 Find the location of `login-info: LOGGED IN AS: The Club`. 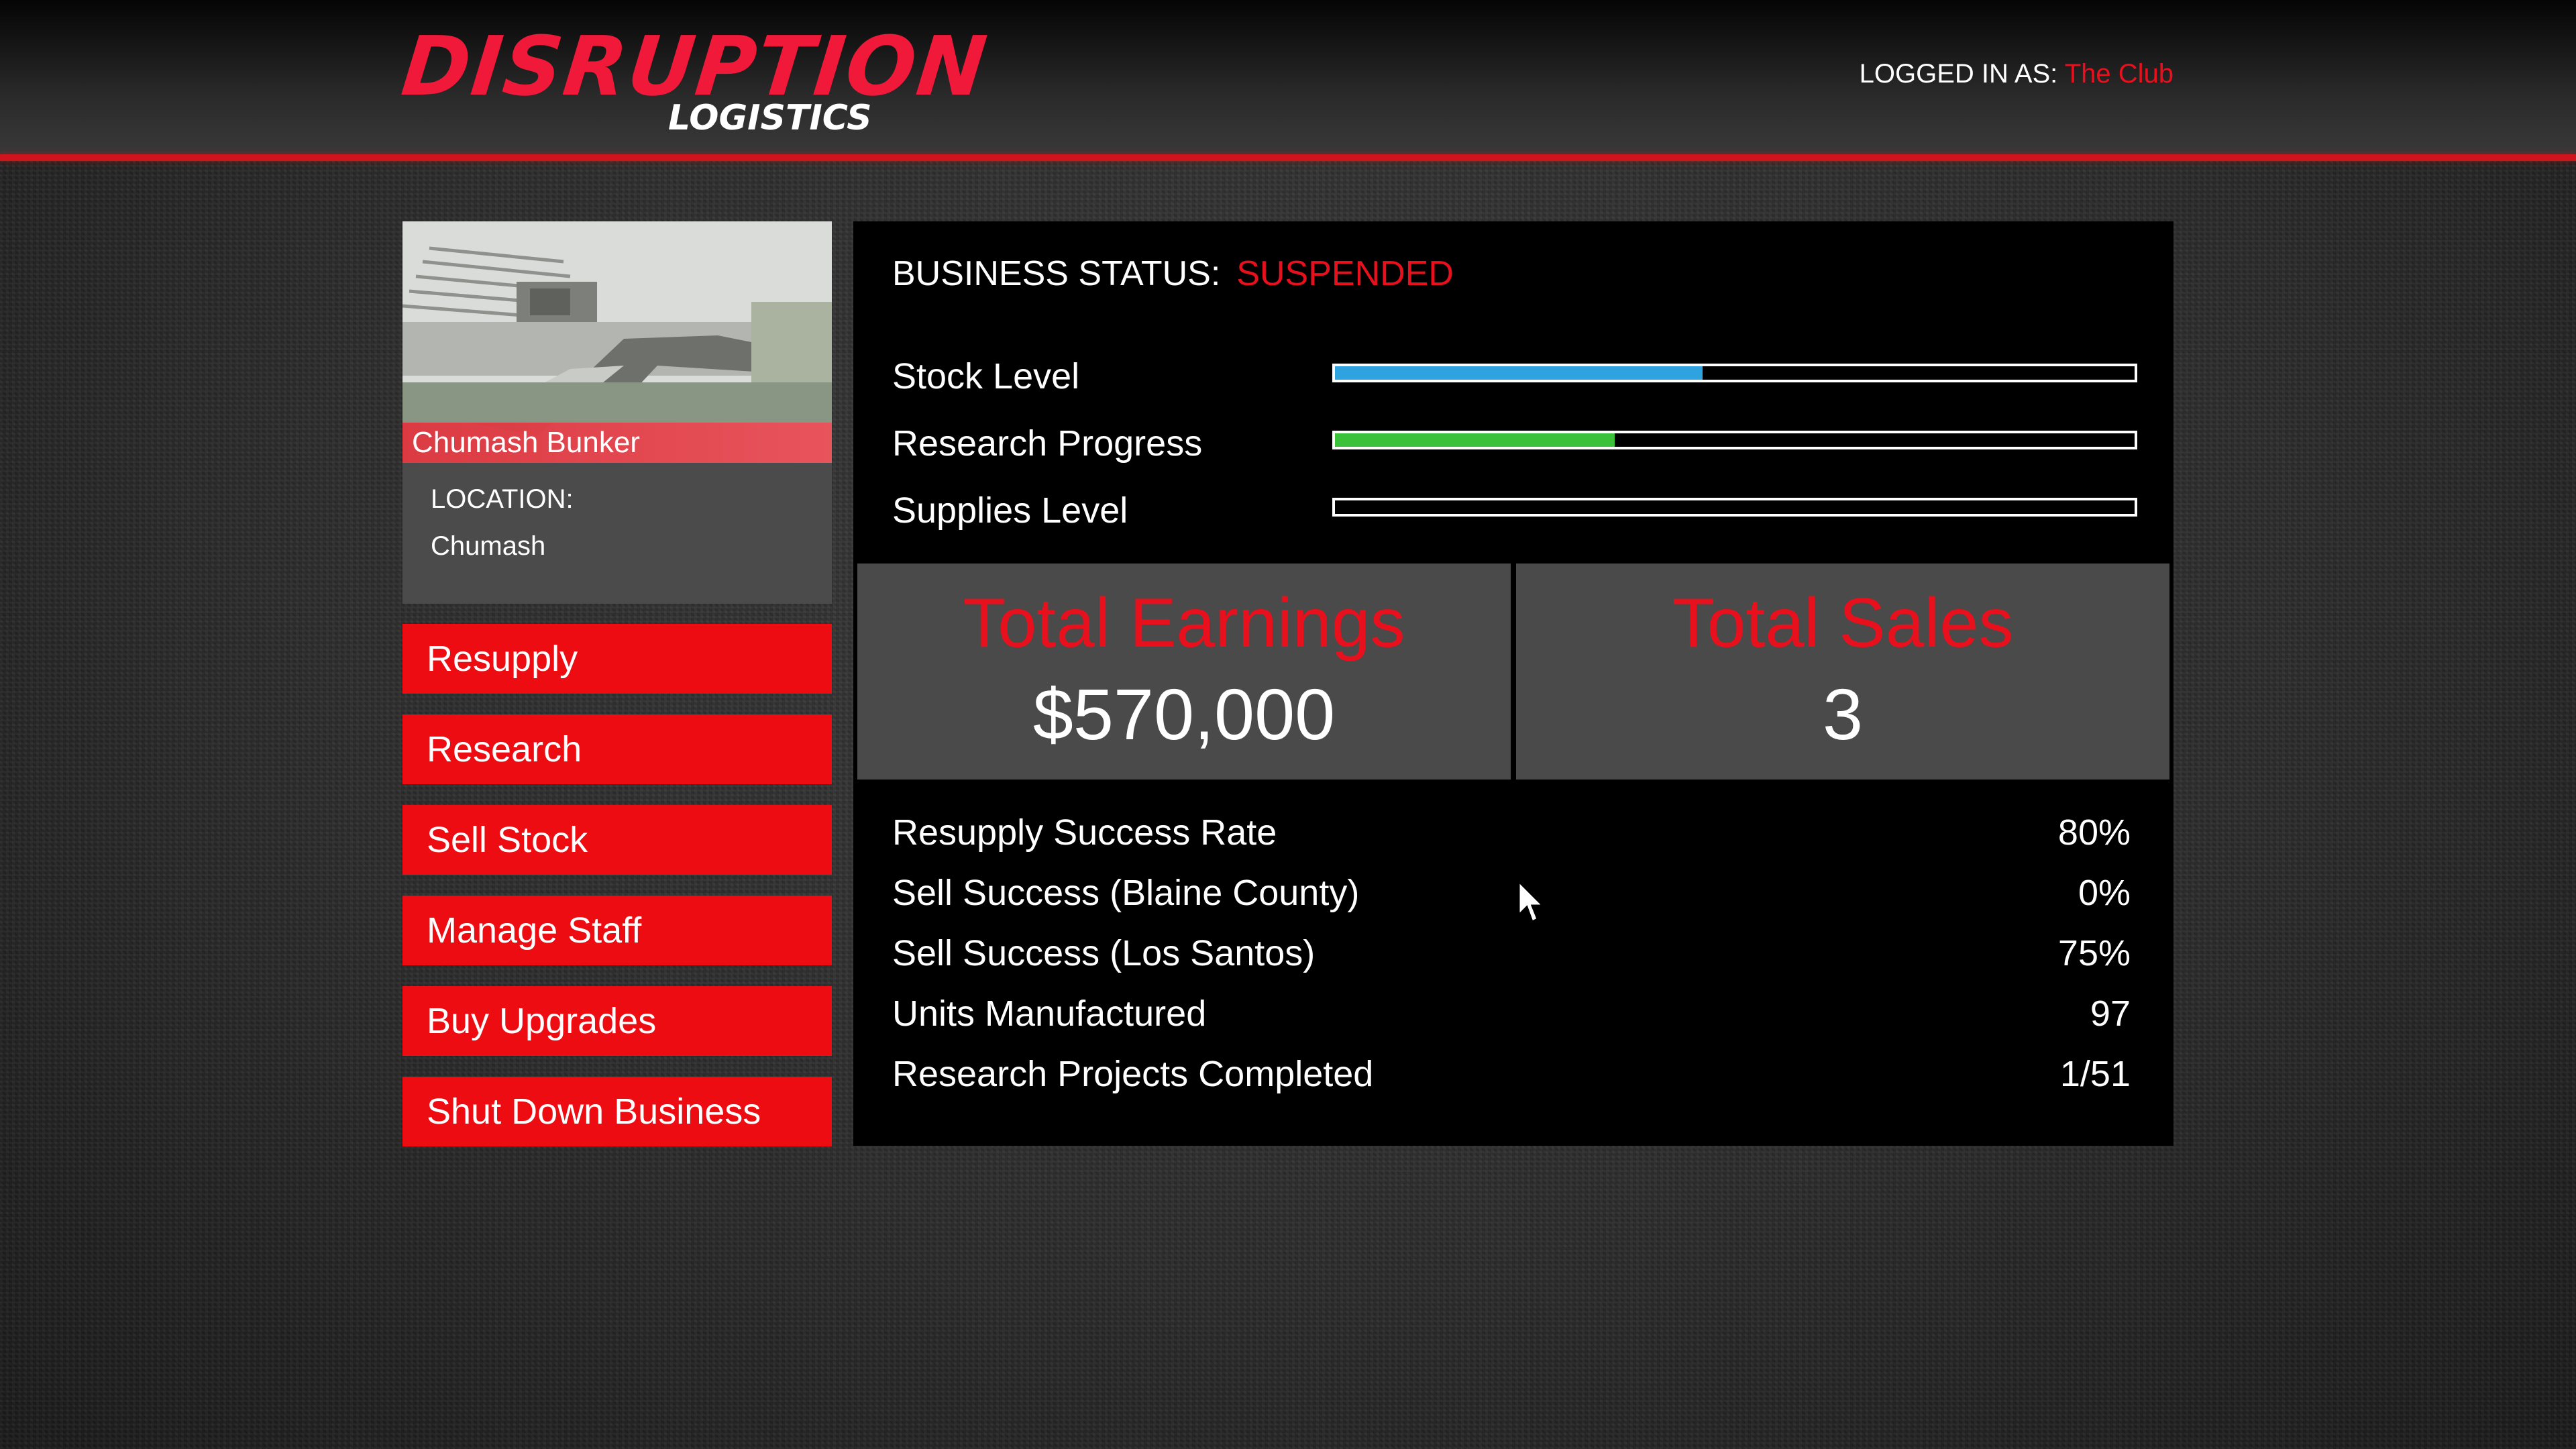

login-info: LOGGED IN AS: The Club is located at coordinates (2017, 74).